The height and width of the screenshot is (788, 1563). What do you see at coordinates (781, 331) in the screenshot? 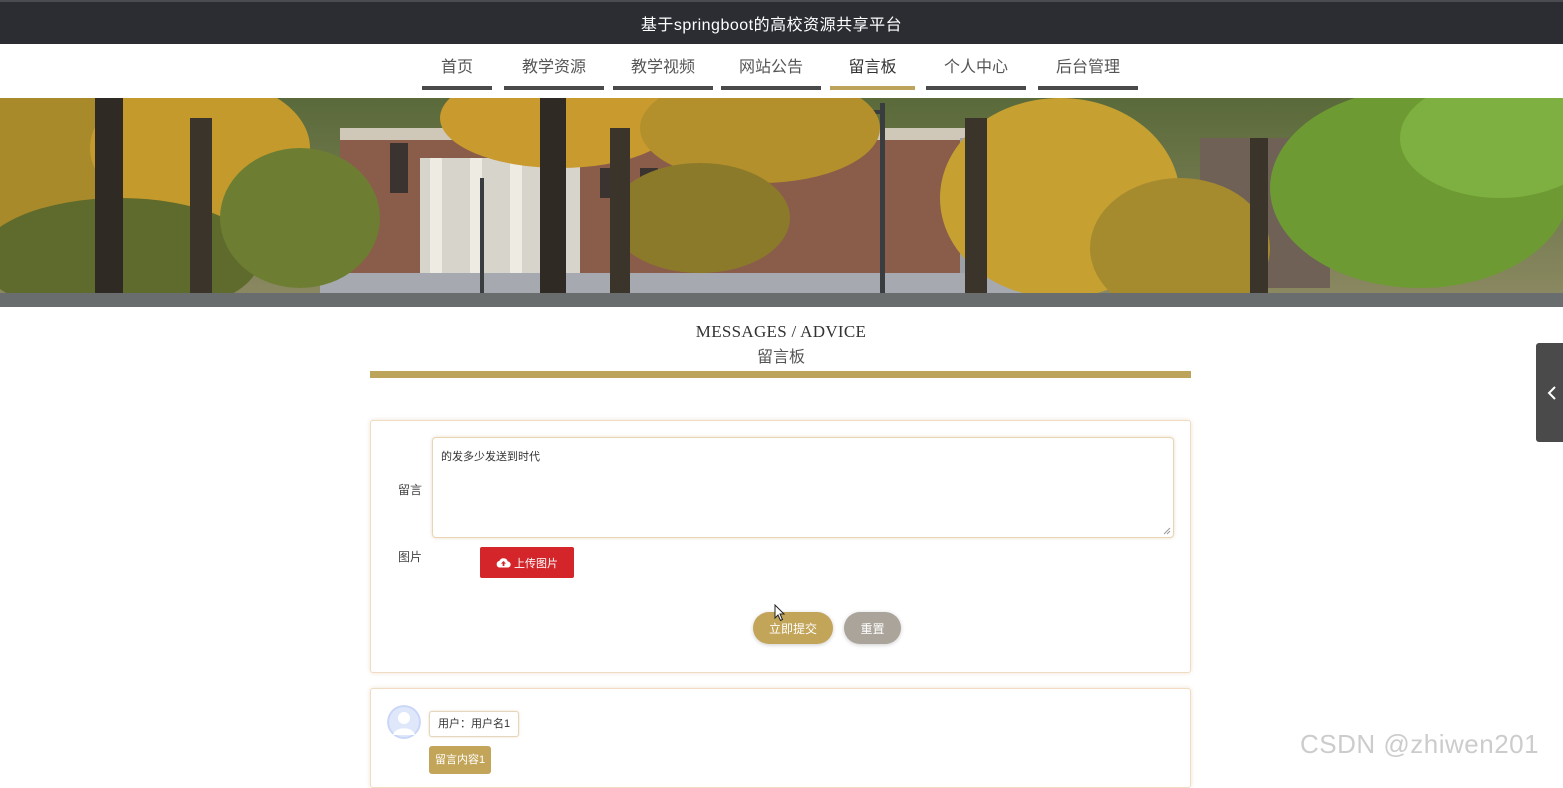
I see `section-title-en: MESSAGES / ADVICE` at bounding box center [781, 331].